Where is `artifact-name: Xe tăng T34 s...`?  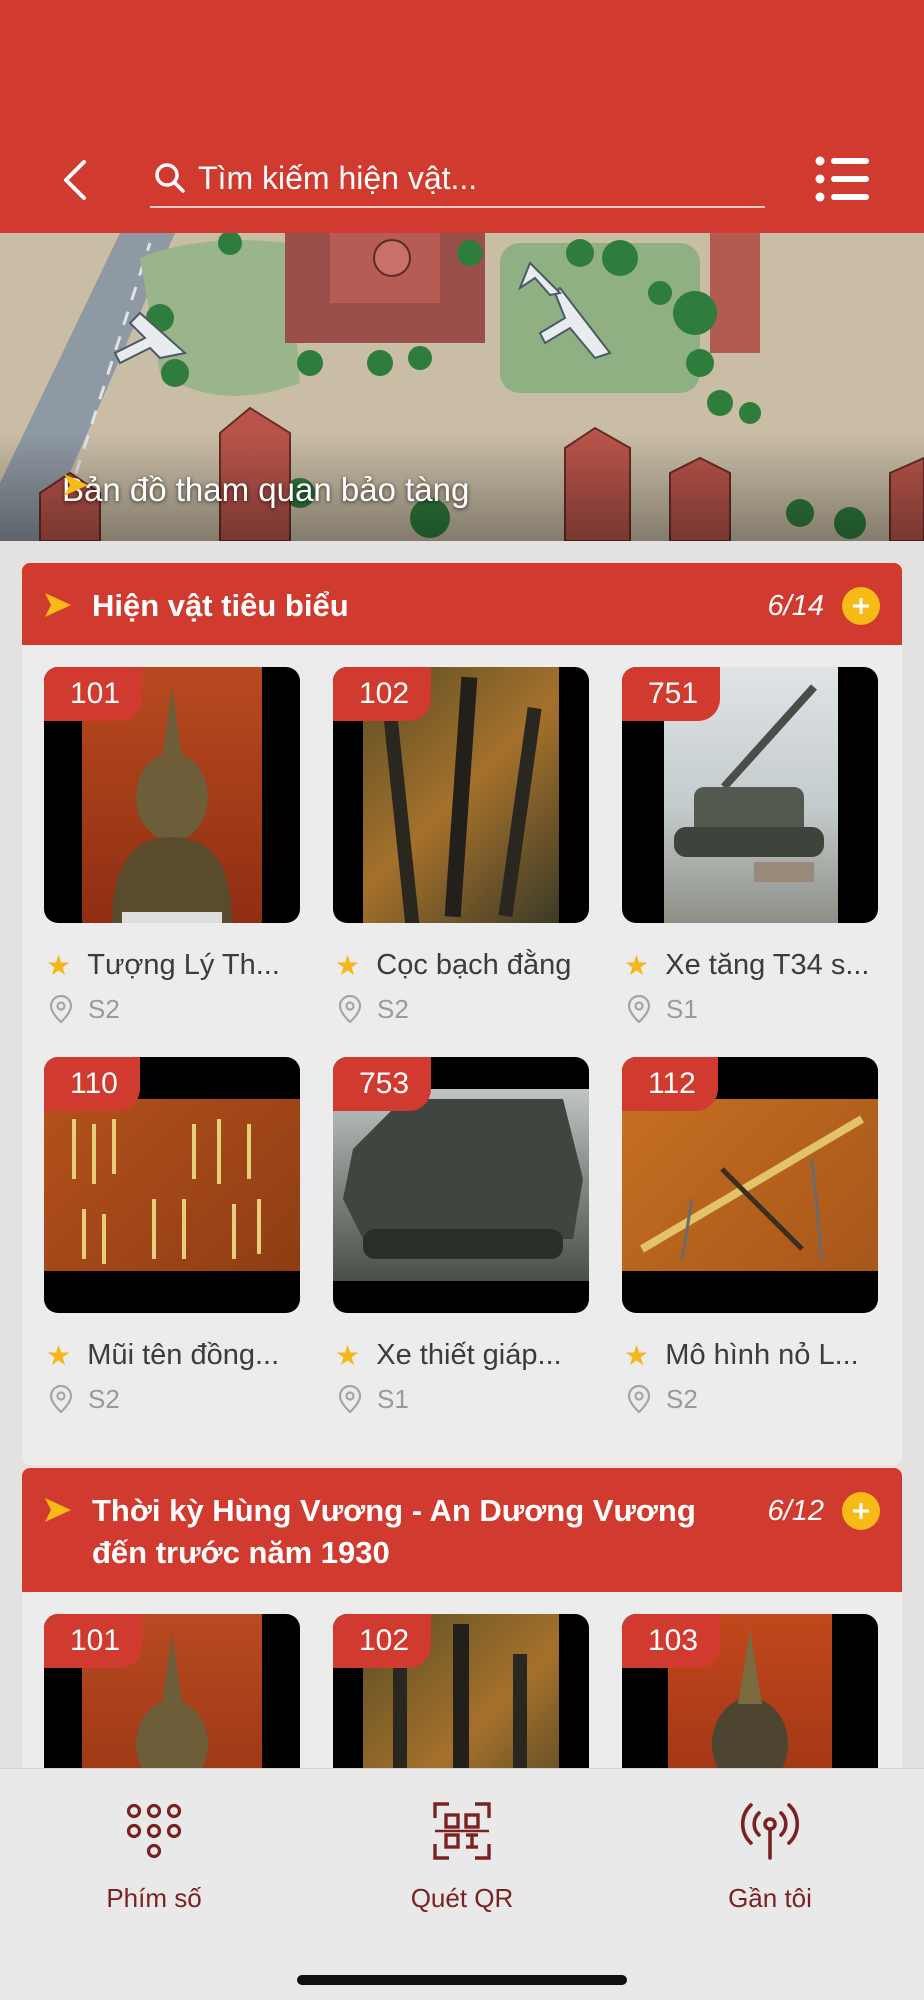 artifact-name: Xe tăng T34 s... is located at coordinates (767, 964).